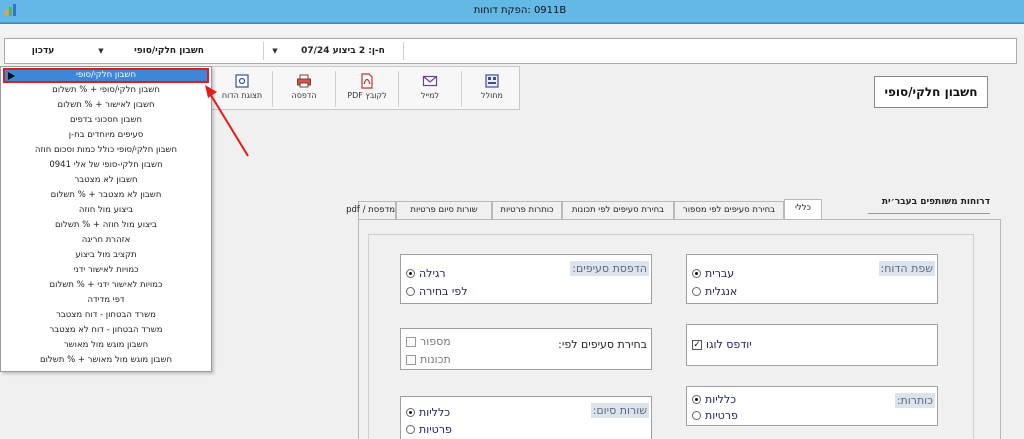 This screenshot has height=439, width=1024. Describe the element at coordinates (618, 210) in the screenshot. I see `tab-select-by-properties: בחירת סעיפים לפי תכונות` at that location.